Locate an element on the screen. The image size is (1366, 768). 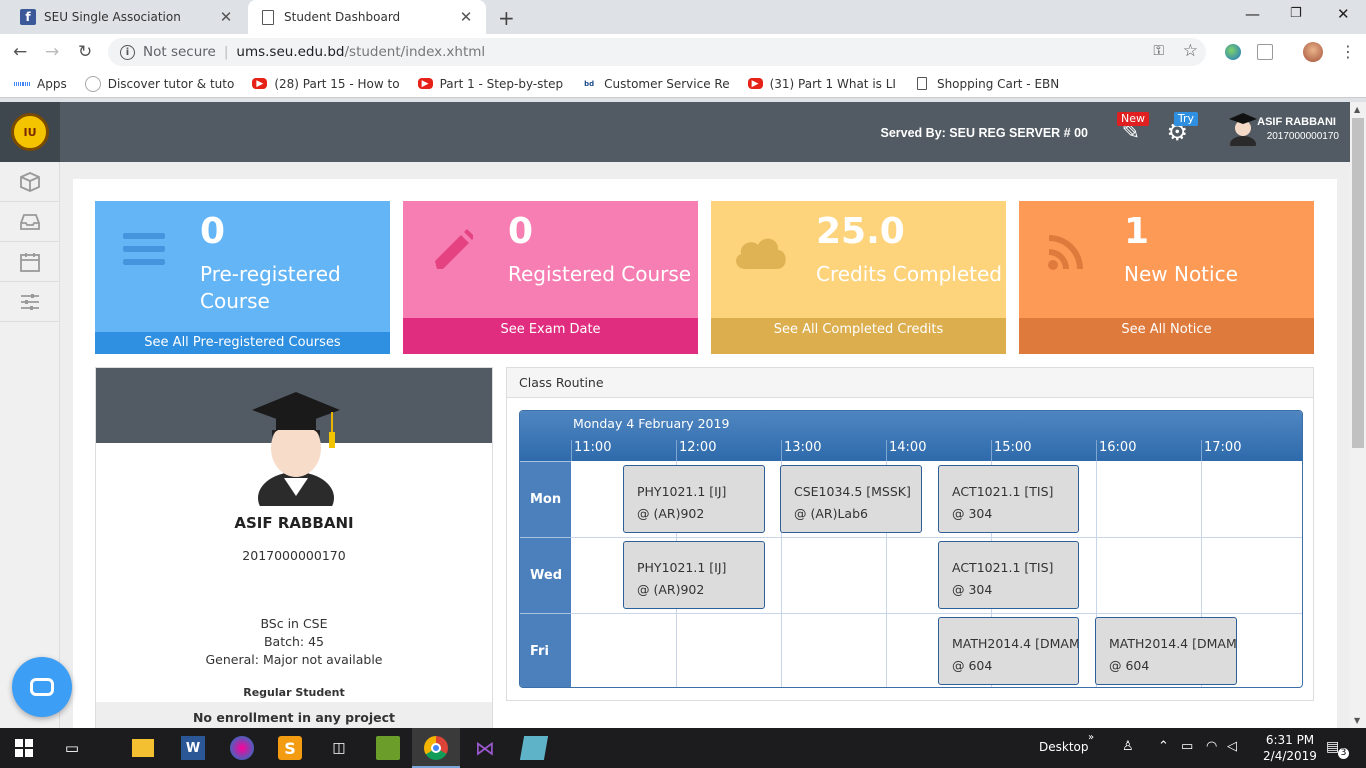
bookmark-youtube-part15: ▶ (28) Part 15 - How to is located at coordinates (326, 84).